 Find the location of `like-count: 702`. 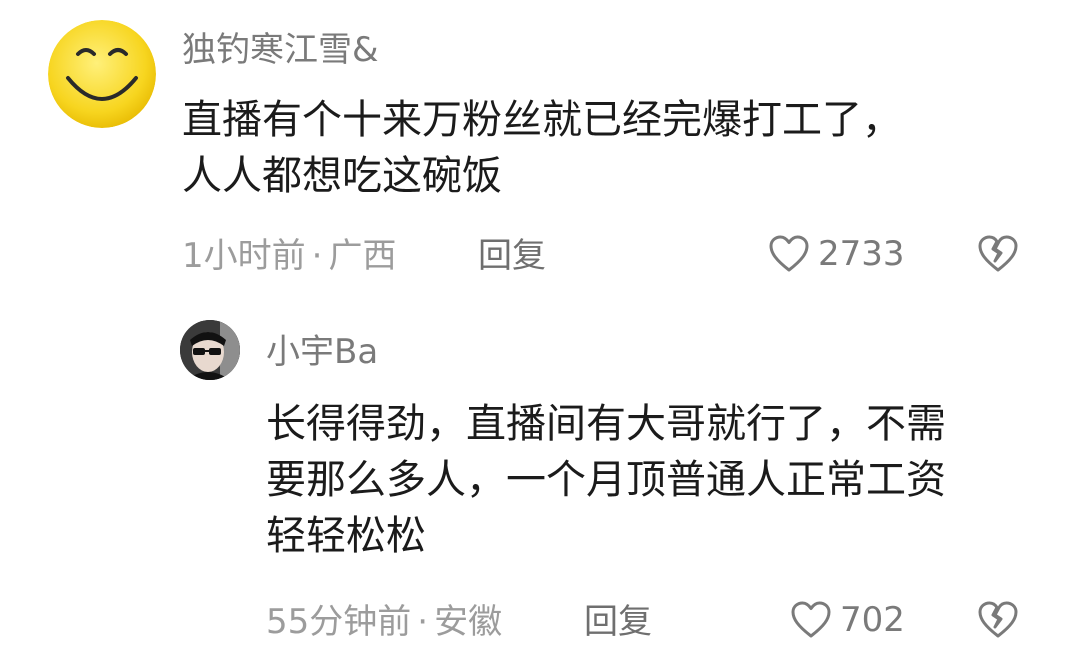

like-count: 702 is located at coordinates (872, 620).